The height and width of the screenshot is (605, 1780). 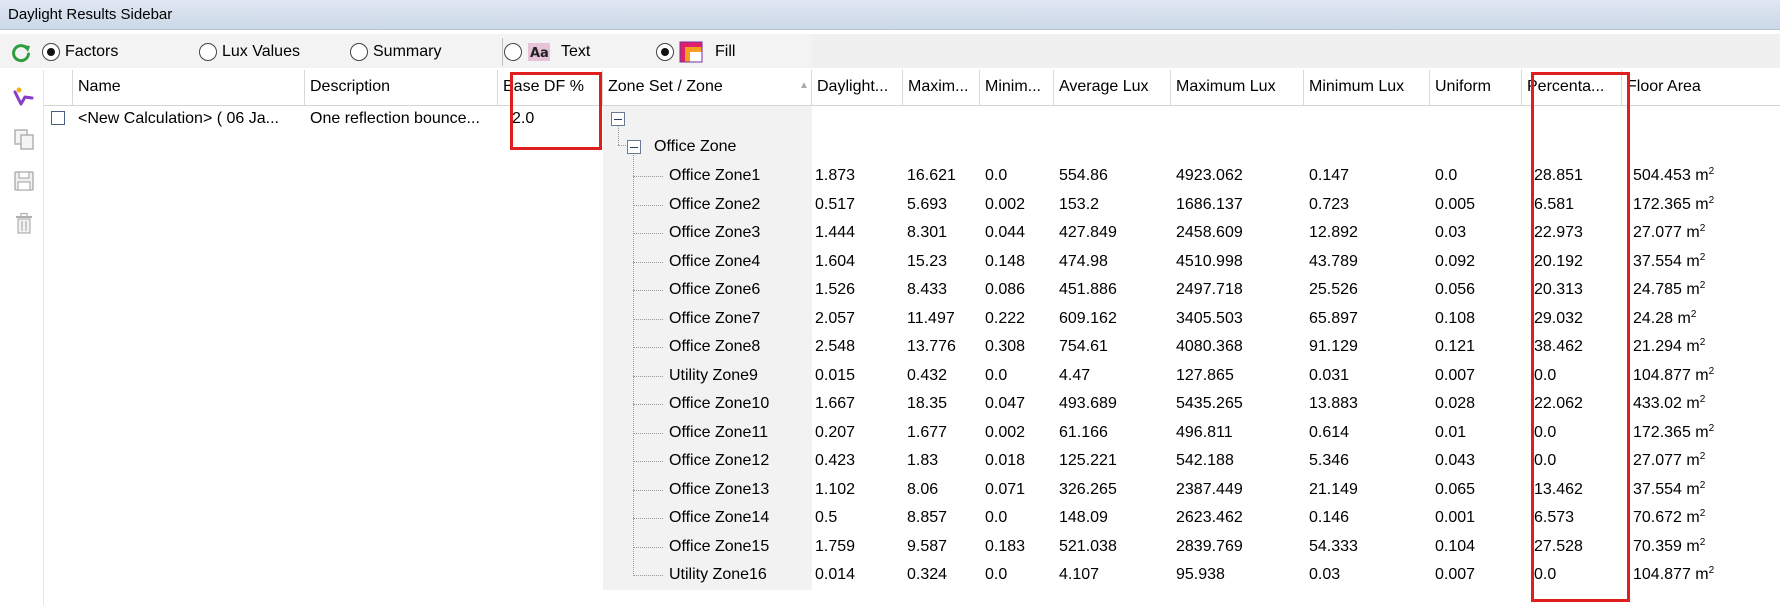 I want to click on header-uniform: Uniform, so click(x=1476, y=88).